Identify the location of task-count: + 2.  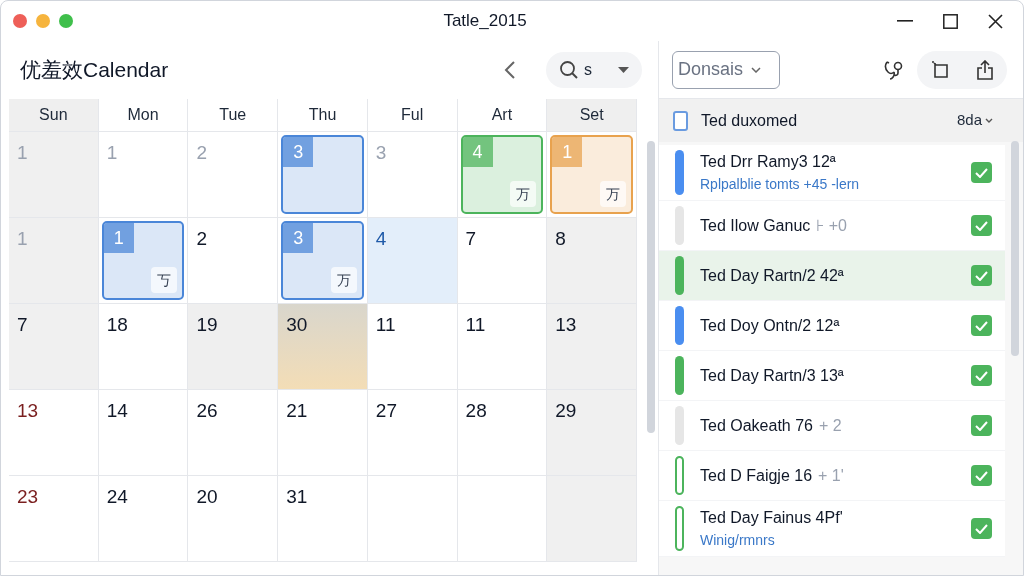
(830, 425).